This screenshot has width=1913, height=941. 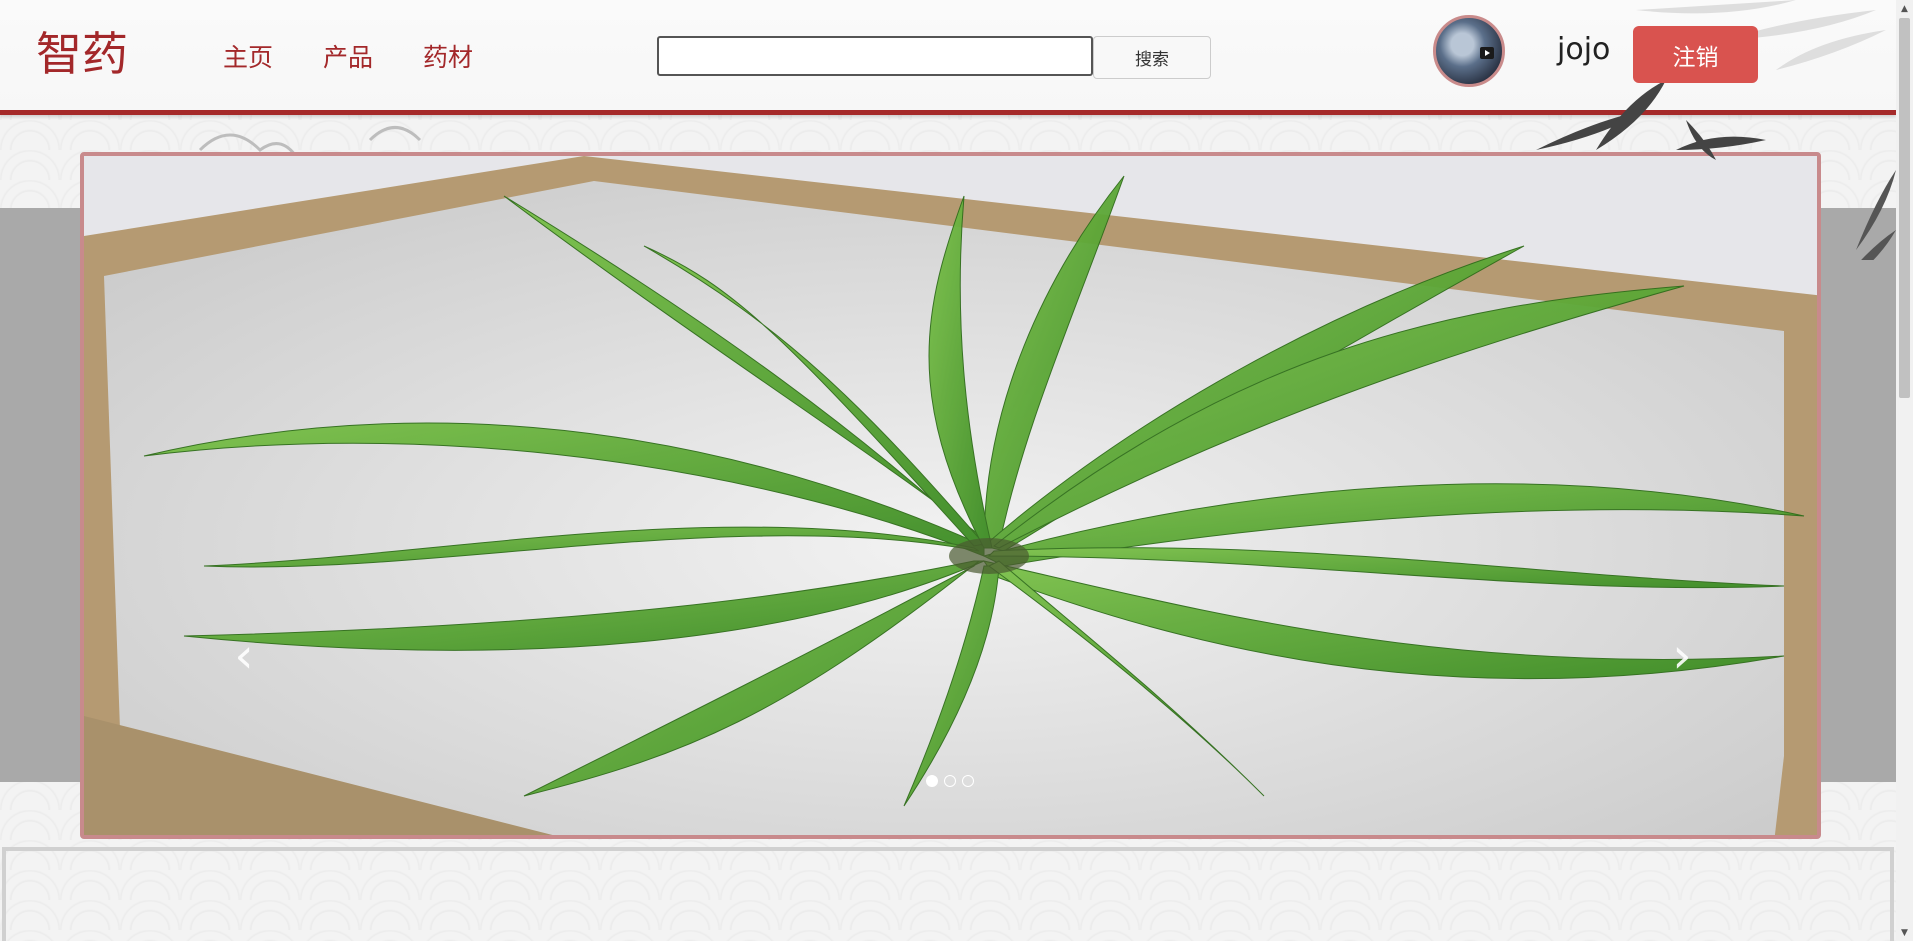 I want to click on nav-herbs-link: 药材, so click(x=448, y=56).